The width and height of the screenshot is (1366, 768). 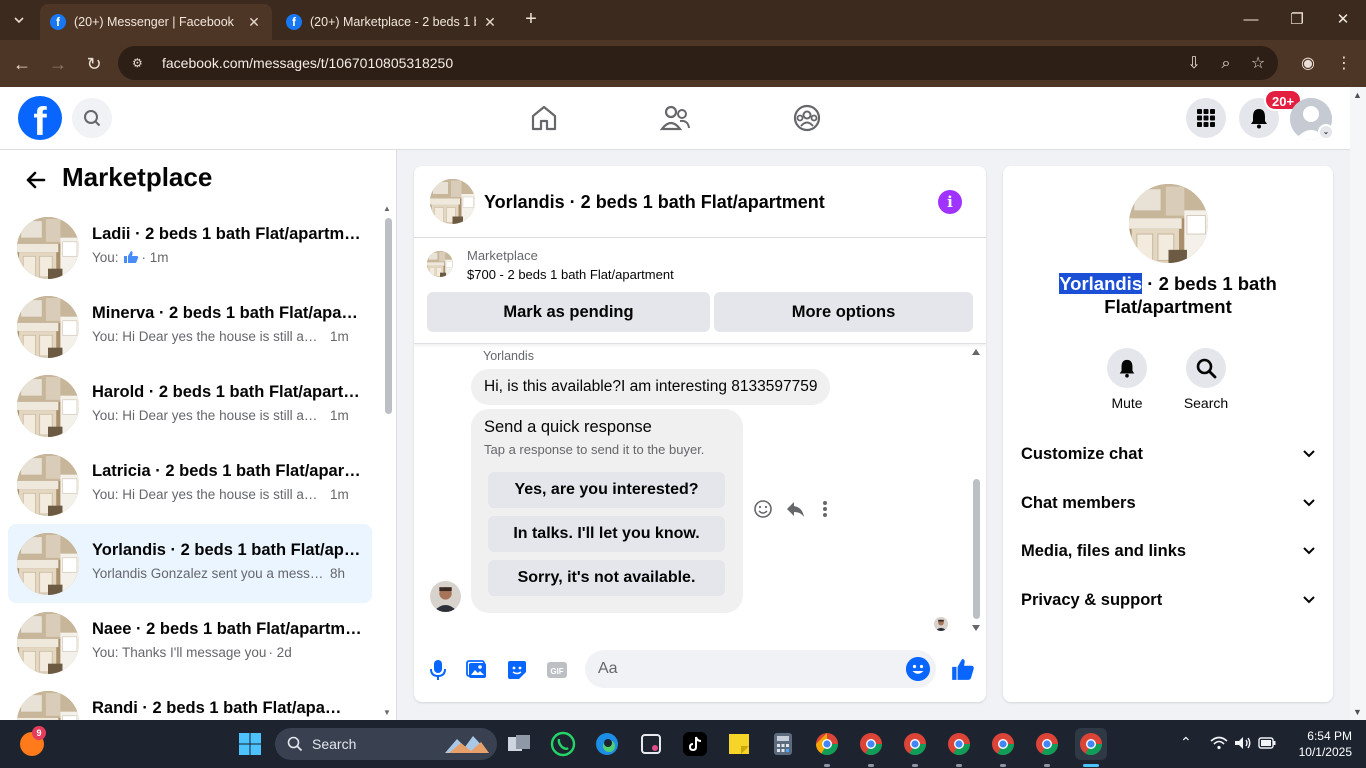 What do you see at coordinates (1308, 64) in the screenshot?
I see `profile-icon: ◉` at bounding box center [1308, 64].